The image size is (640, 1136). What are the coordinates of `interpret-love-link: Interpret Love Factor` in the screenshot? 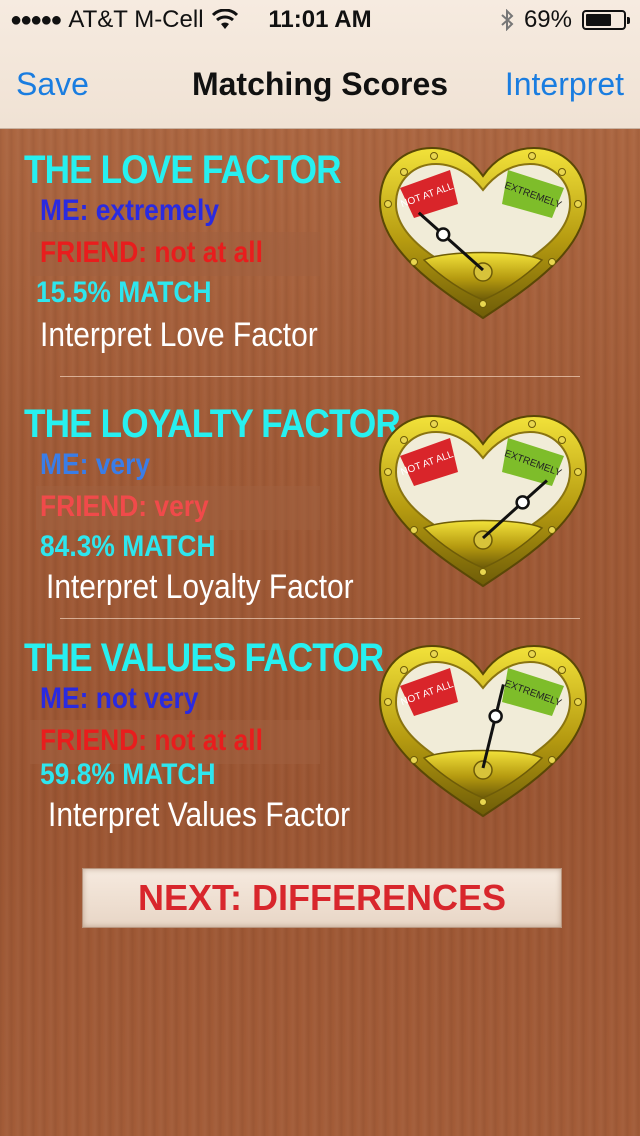 It's located at (179, 335).